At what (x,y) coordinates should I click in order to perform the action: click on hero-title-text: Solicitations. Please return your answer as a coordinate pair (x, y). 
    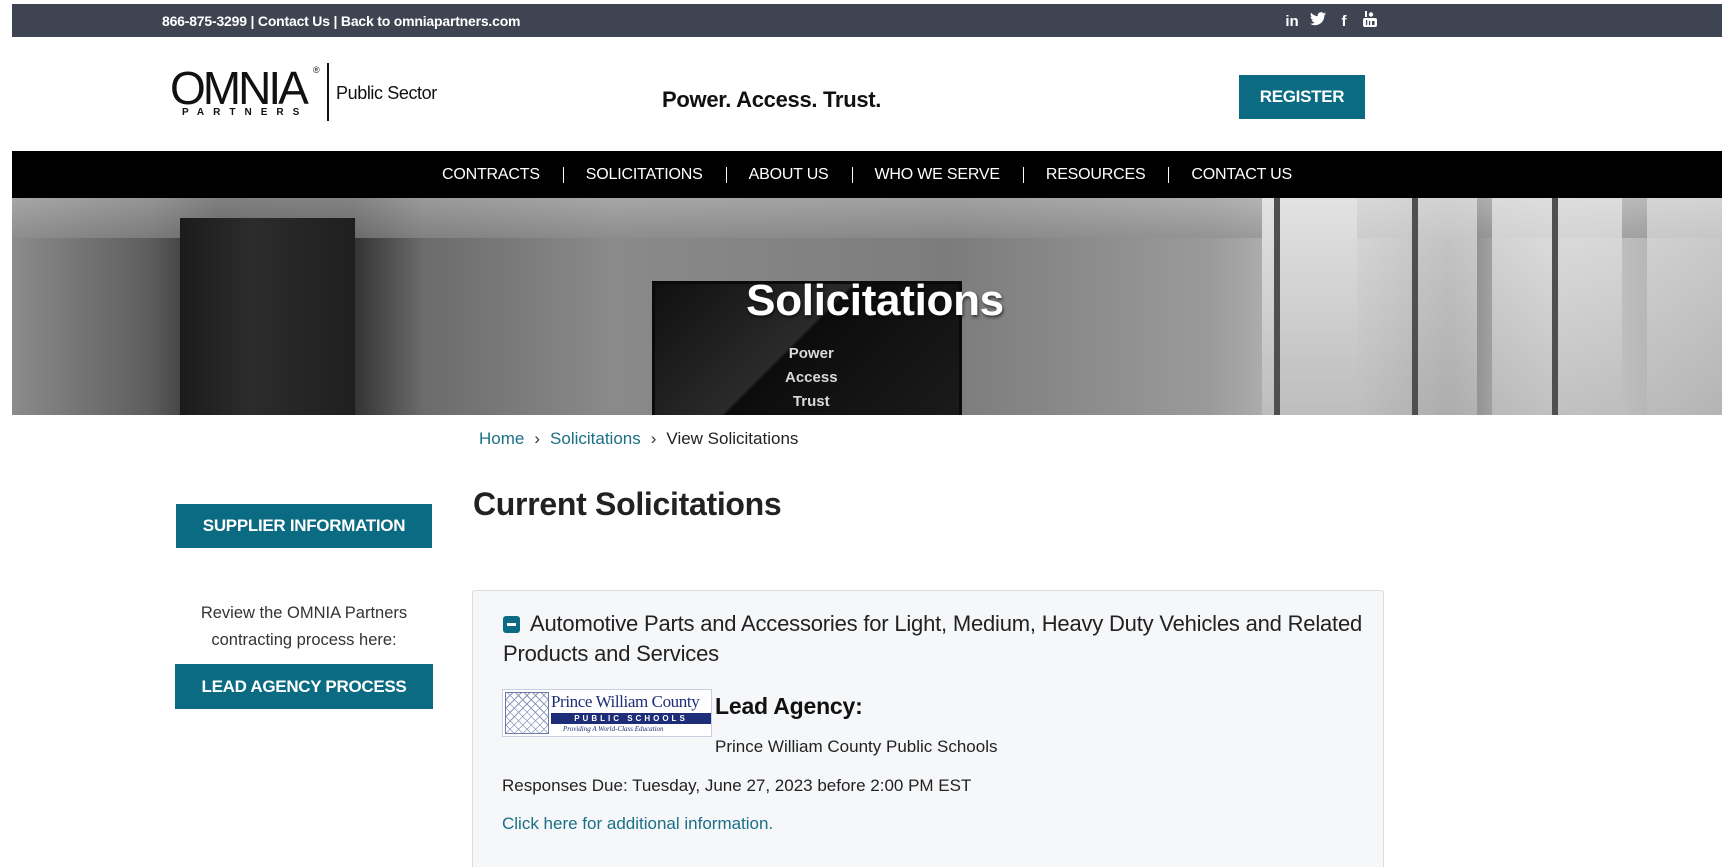
    Looking at the image, I should click on (875, 300).